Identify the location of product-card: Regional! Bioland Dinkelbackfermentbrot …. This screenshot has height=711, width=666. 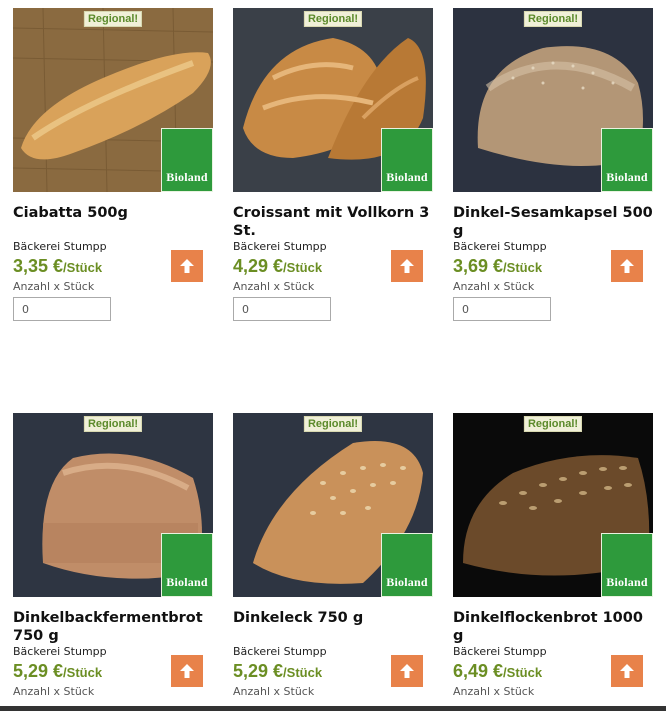
(113, 556).